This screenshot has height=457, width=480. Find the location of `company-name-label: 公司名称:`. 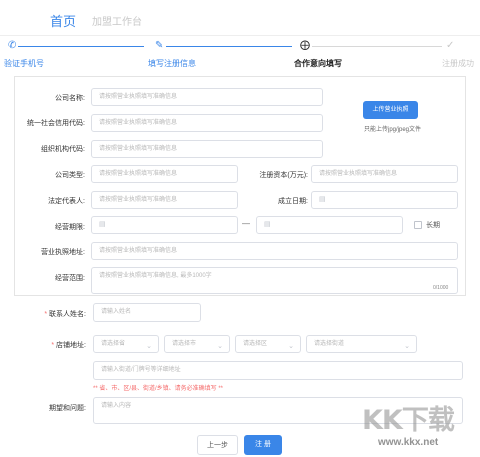

company-name-label: 公司名称: is located at coordinates (70, 98).